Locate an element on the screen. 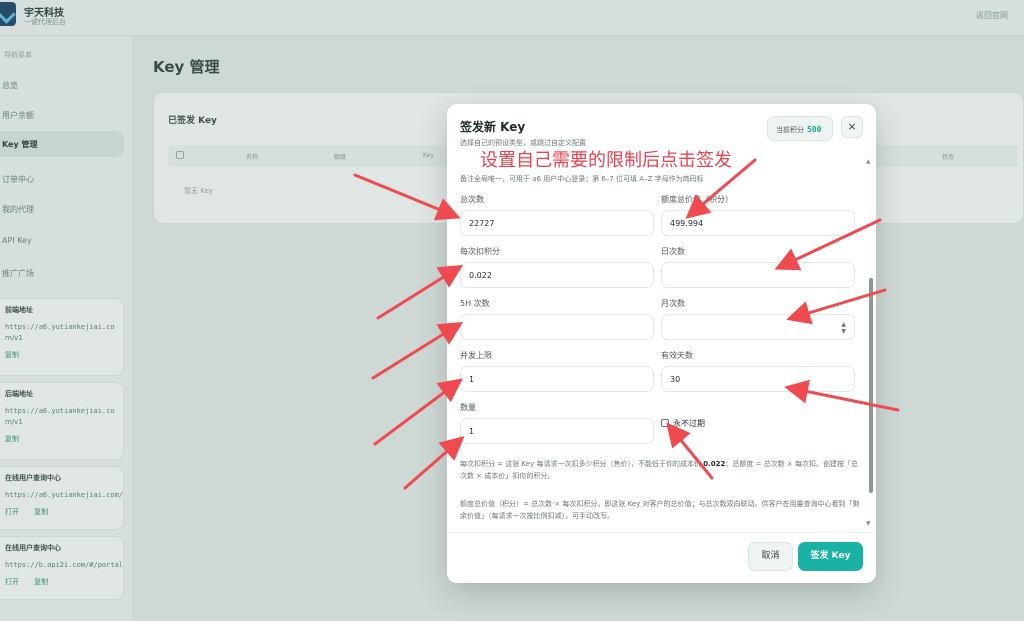  close-button: × is located at coordinates (852, 127).